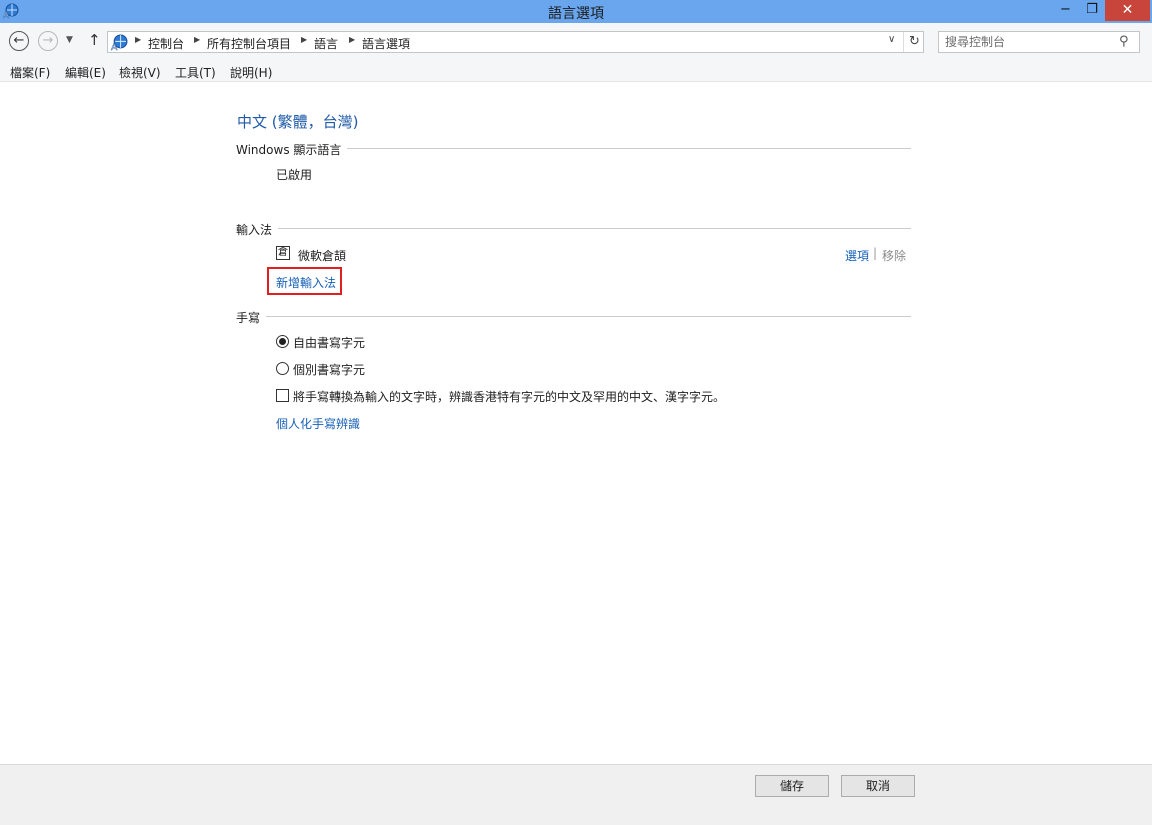 Image resolution: width=1152 pixels, height=825 pixels. I want to click on up-button: ↑, so click(94, 40).